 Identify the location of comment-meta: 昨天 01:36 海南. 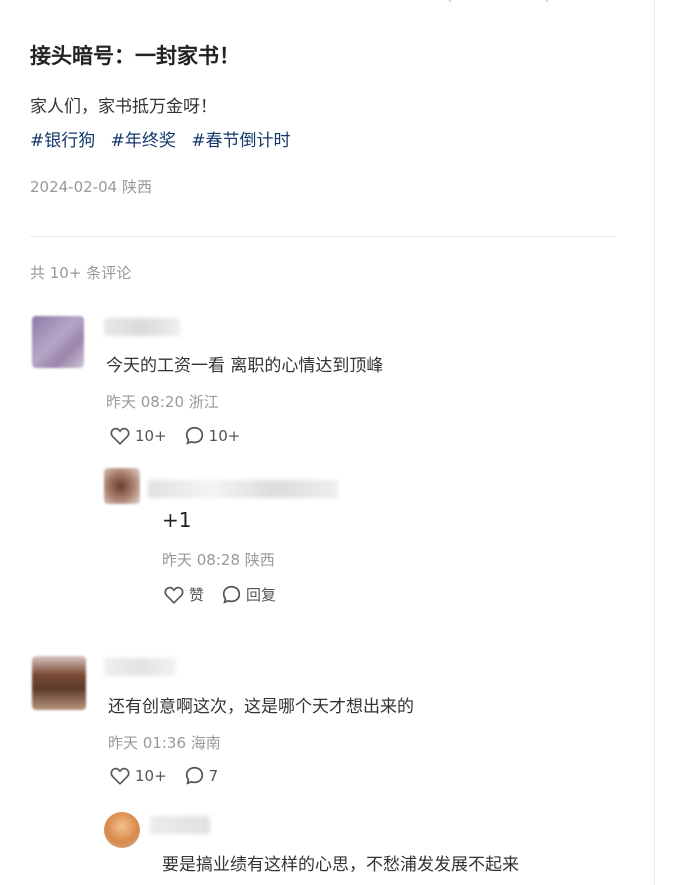
(164, 743).